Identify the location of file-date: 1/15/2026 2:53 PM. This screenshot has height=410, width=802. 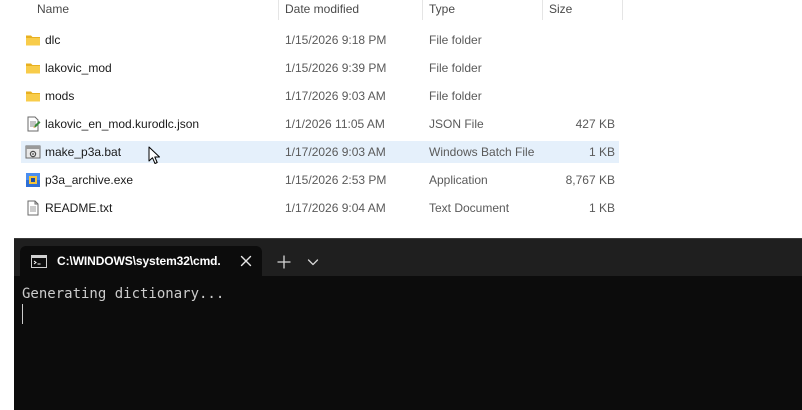
(336, 180).